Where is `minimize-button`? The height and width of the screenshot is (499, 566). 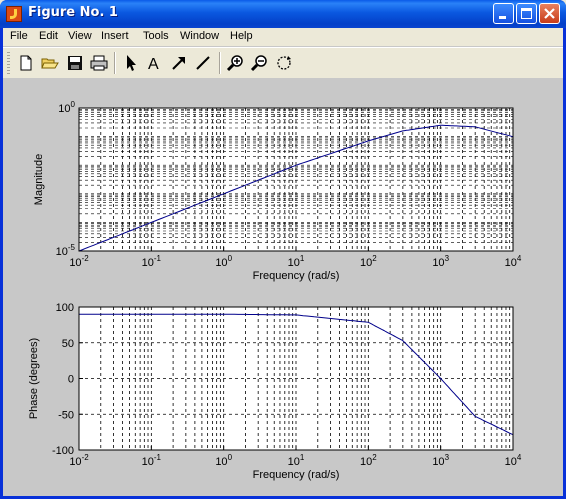
minimize-button is located at coordinates (503, 13).